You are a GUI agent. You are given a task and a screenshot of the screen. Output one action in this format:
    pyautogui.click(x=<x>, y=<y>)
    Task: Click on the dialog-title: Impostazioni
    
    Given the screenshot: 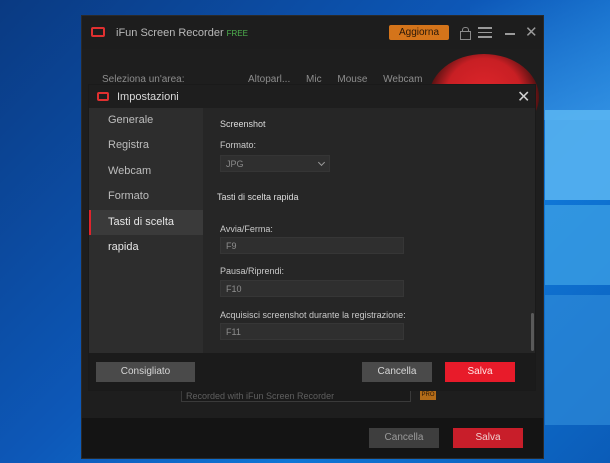 What is the action you would take?
    pyautogui.click(x=148, y=97)
    